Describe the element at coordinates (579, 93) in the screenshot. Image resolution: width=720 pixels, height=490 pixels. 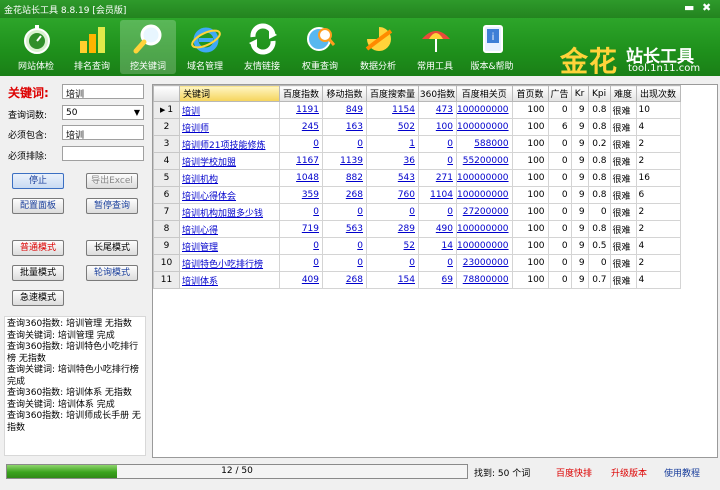
I see `col-kr: Kr` at that location.